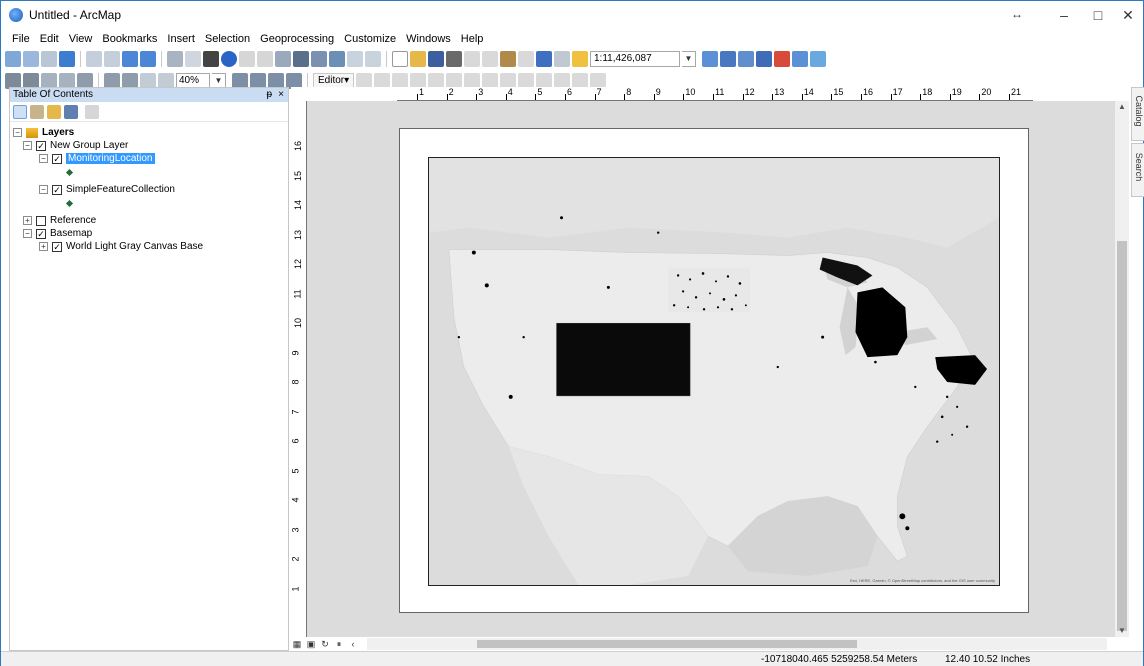 This screenshot has height=666, width=1144. I want to click on scroll-left-icon: ‹, so click(353, 644).